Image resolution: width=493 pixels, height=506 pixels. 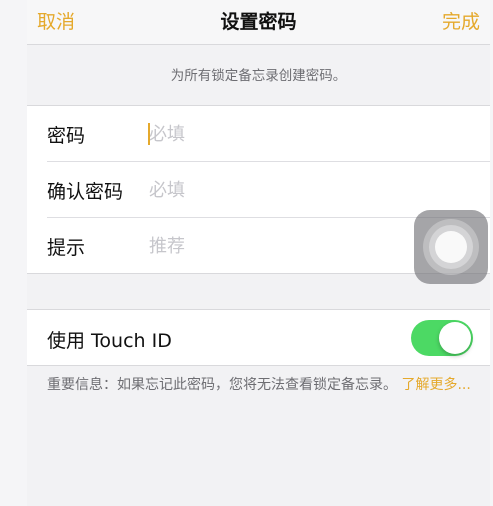 I want to click on touch-id-toggle, so click(x=442, y=338).